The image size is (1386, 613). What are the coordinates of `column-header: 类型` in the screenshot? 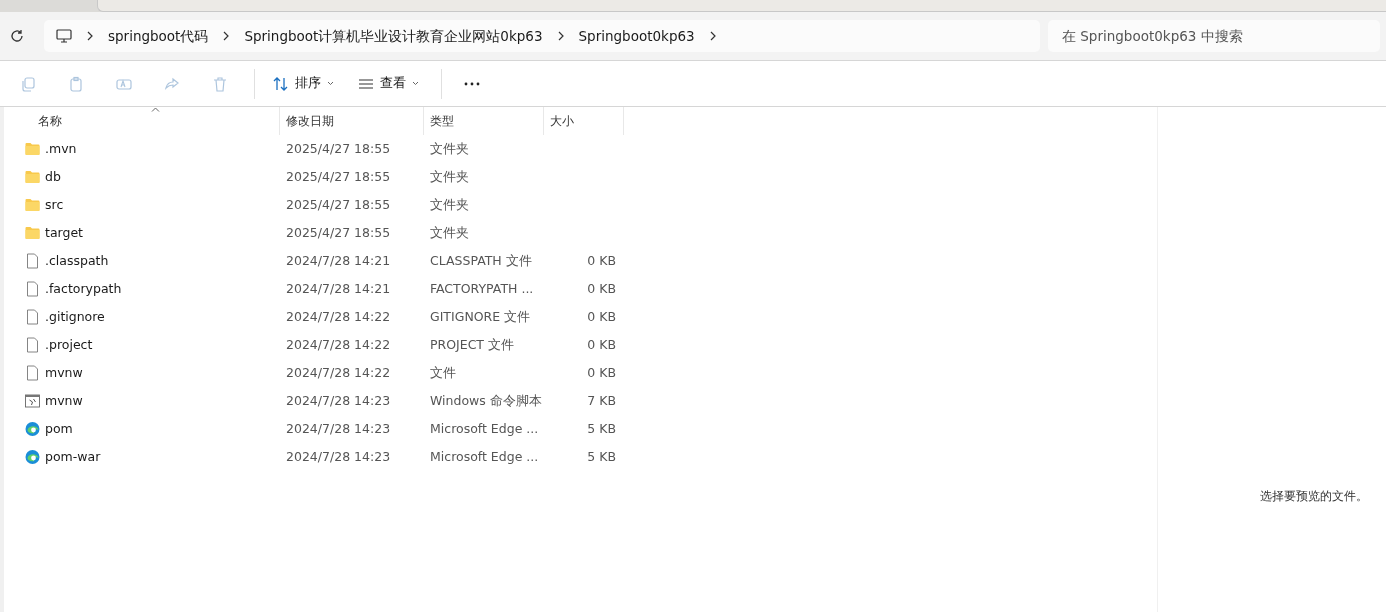 It's located at (484, 121).